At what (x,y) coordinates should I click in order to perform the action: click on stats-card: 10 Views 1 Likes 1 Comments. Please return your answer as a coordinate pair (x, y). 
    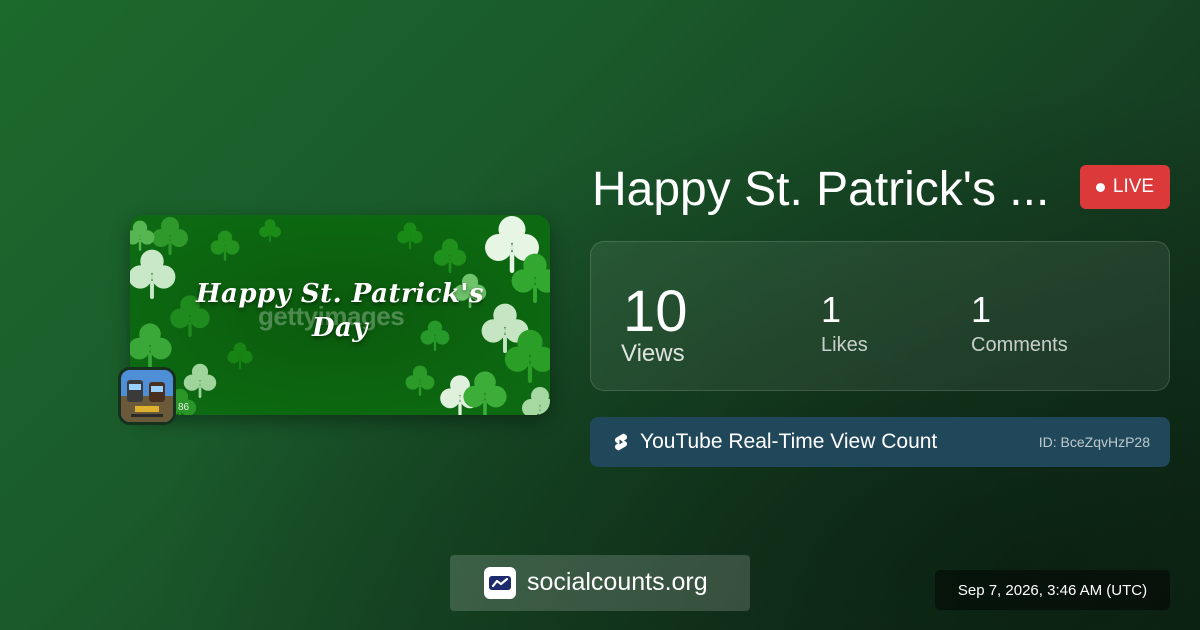
    Looking at the image, I should click on (880, 316).